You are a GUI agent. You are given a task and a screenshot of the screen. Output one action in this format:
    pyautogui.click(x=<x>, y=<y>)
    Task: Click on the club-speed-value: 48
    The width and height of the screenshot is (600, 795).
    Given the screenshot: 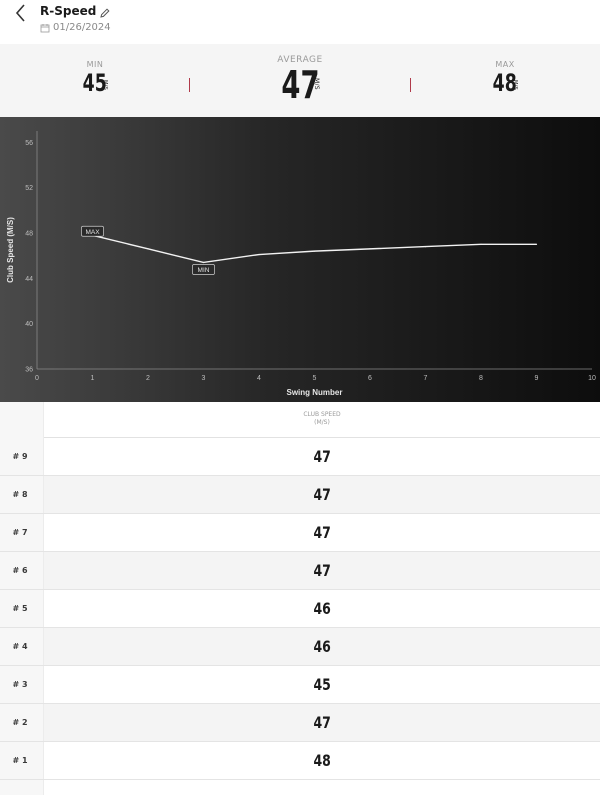 What is the action you would take?
    pyautogui.click(x=322, y=760)
    